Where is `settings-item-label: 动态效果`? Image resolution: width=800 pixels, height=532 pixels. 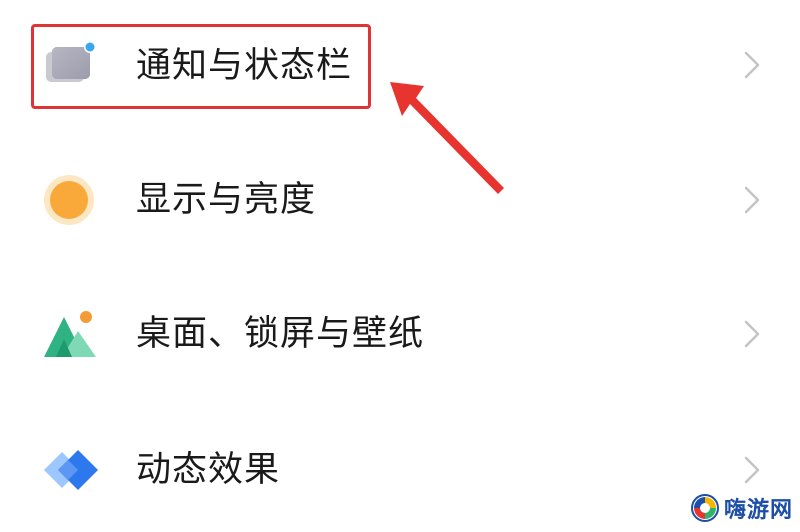 settings-item-label: 动态效果 is located at coordinates (208, 470).